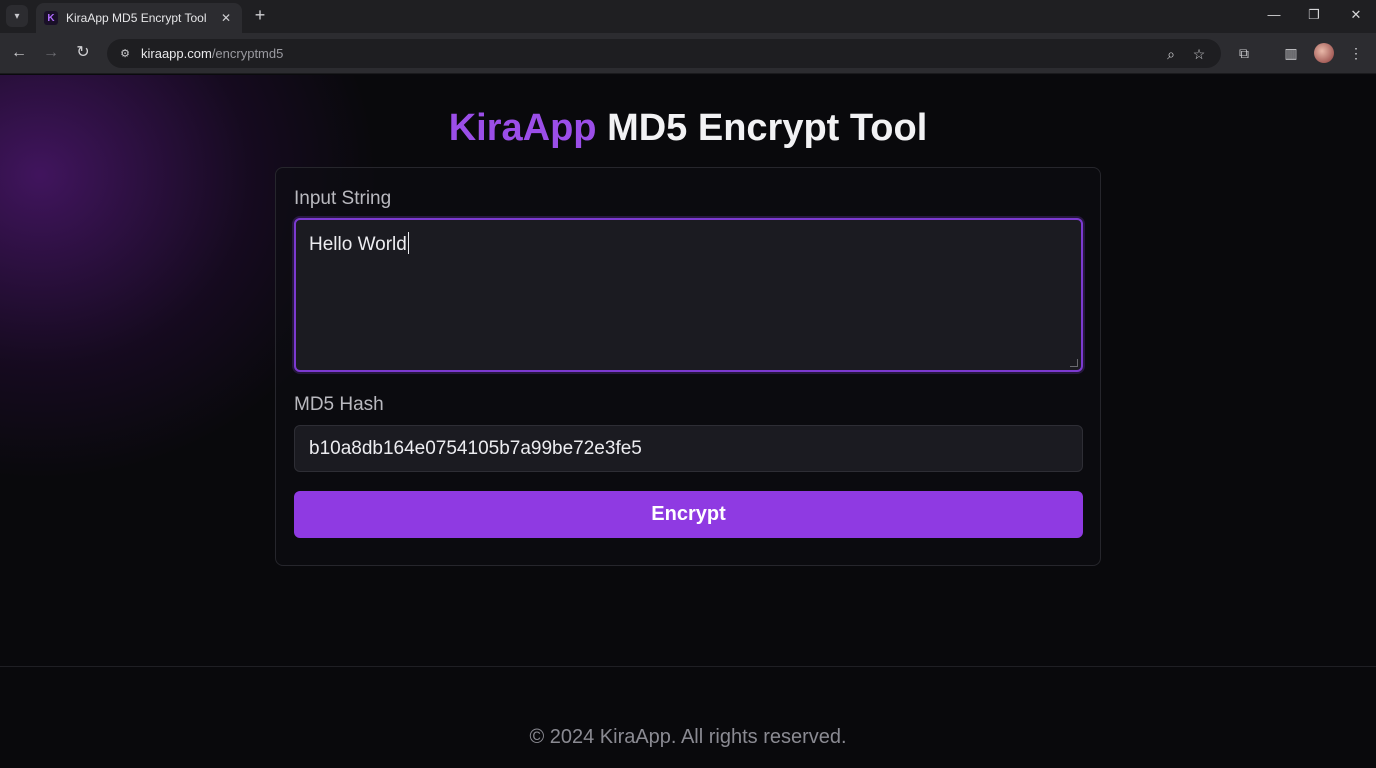 This screenshot has width=1376, height=768. What do you see at coordinates (688, 448) in the screenshot?
I see `md5-hash-output: b10a8db164e0754105b7a99be72e3fe5` at bounding box center [688, 448].